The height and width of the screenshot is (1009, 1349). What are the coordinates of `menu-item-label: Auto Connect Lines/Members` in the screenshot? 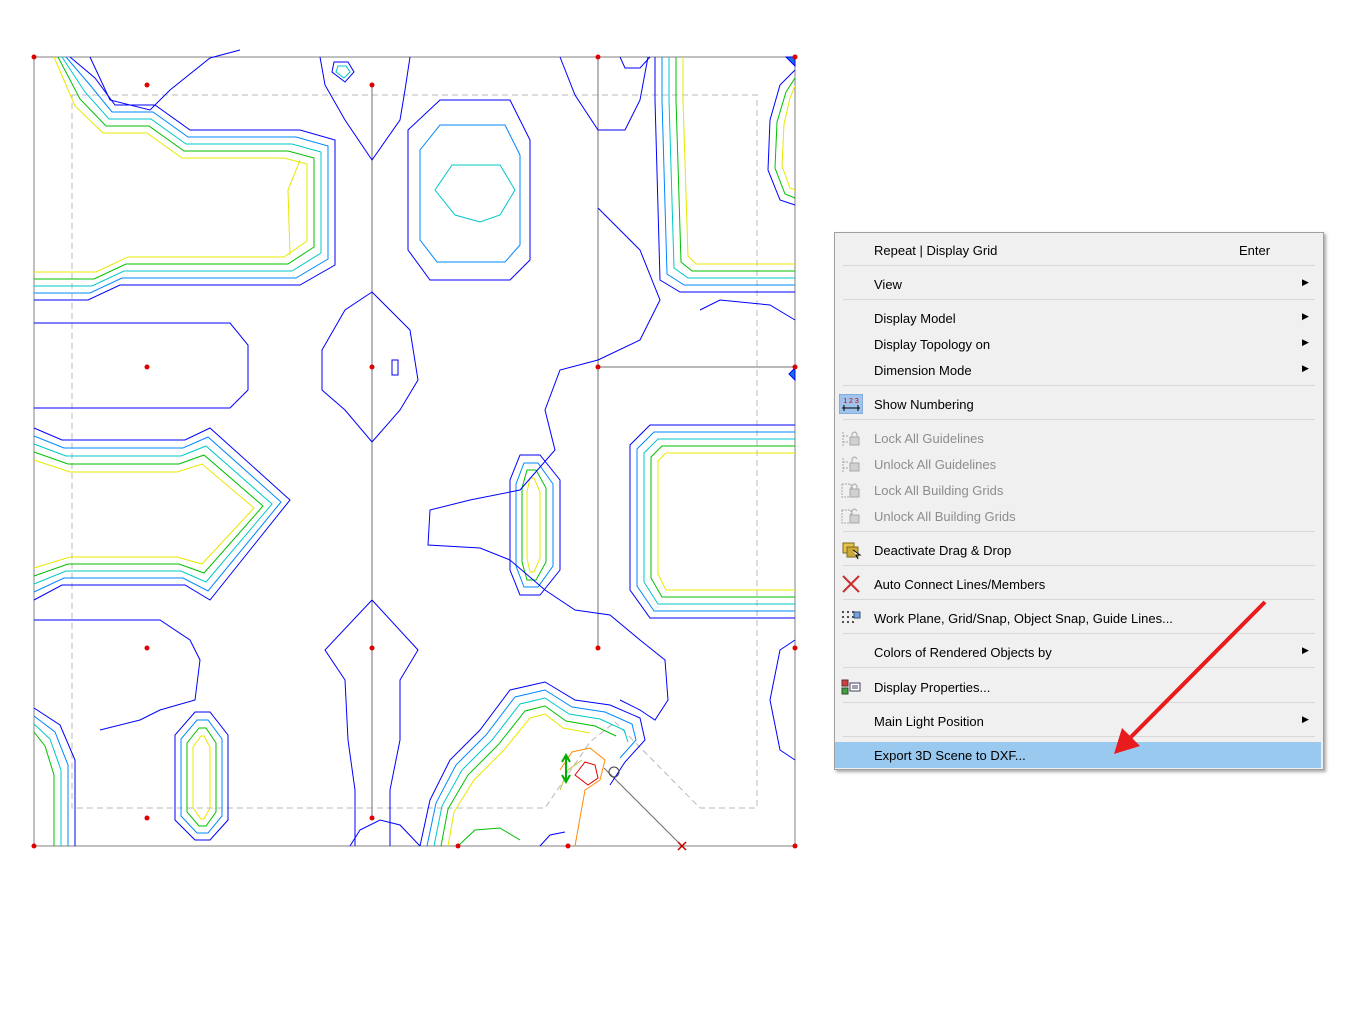 It's located at (960, 584).